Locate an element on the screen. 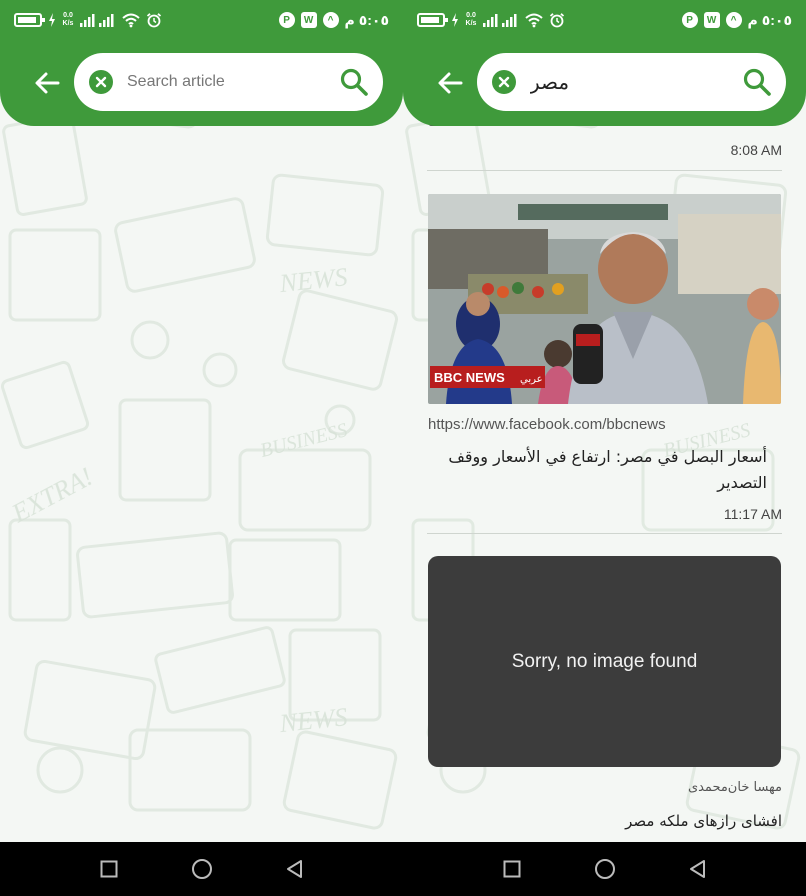  no-image-placeholder: Sorry, no image found is located at coordinates (604, 661).